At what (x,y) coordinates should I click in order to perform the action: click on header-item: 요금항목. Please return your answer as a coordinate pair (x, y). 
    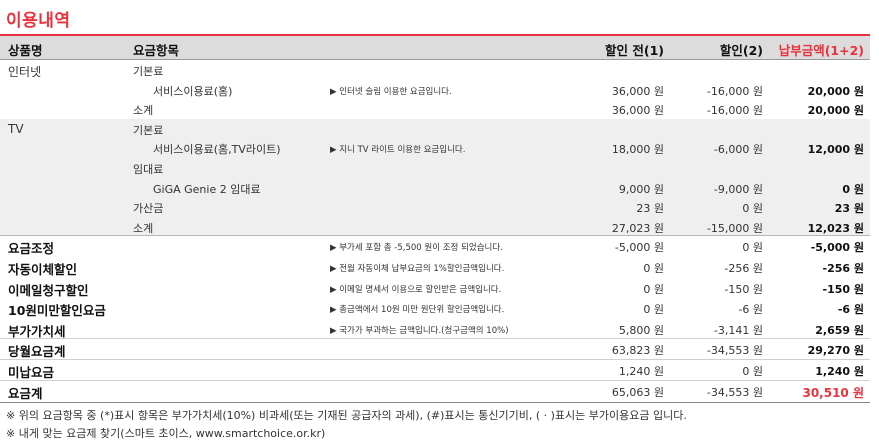
    Looking at the image, I should click on (156, 50).